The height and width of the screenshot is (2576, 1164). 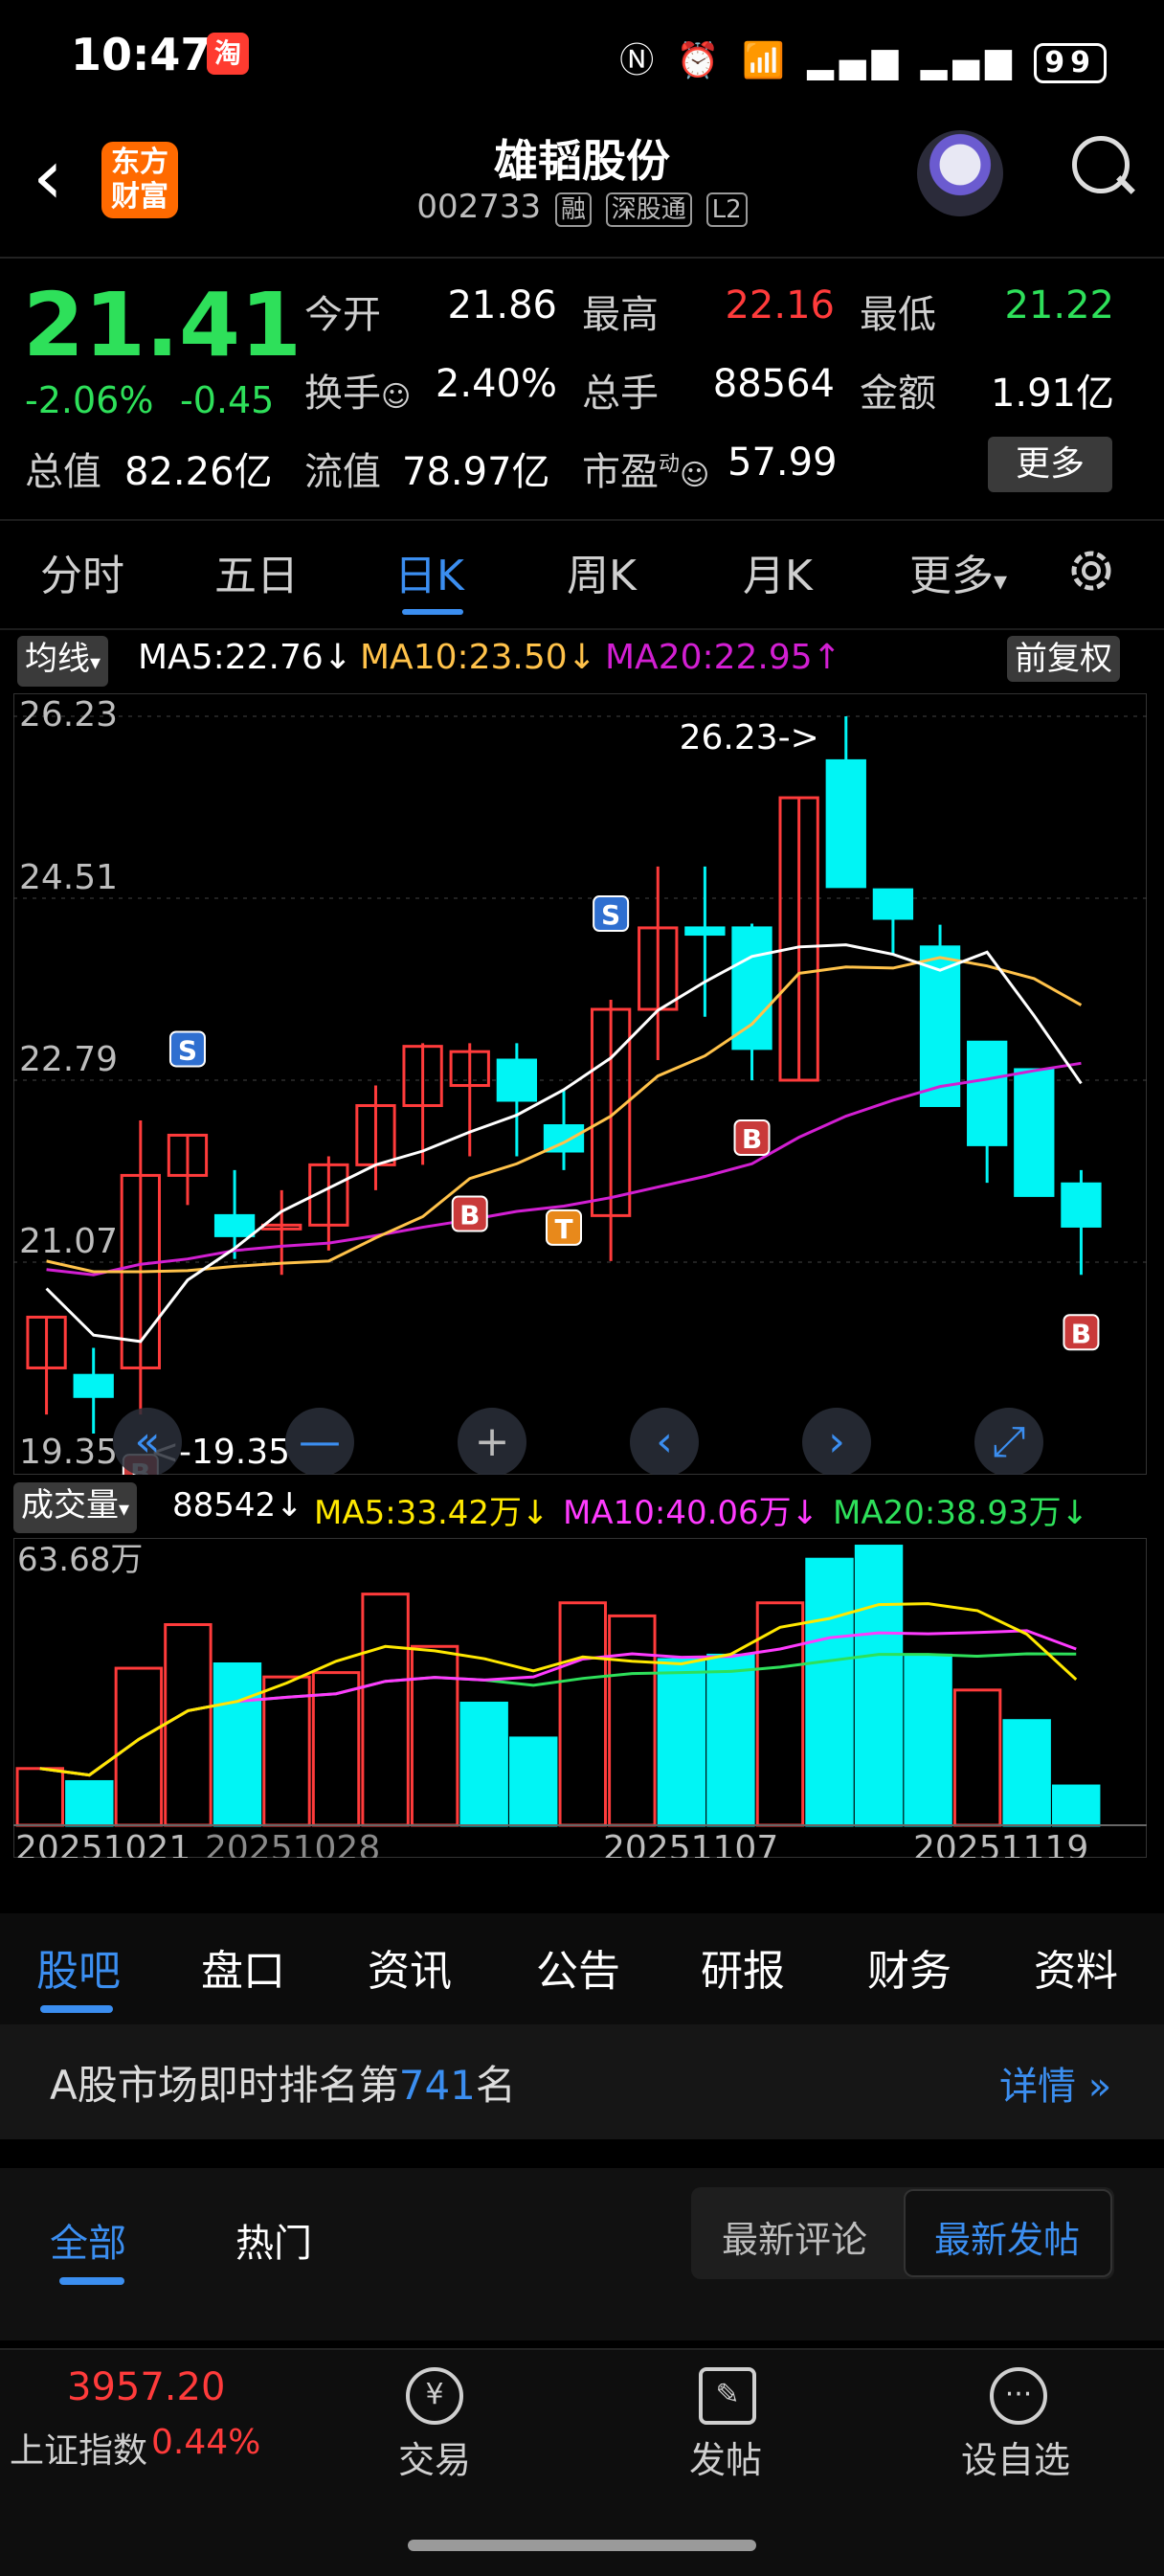 I want to click on signal-marker: S, so click(x=612, y=914).